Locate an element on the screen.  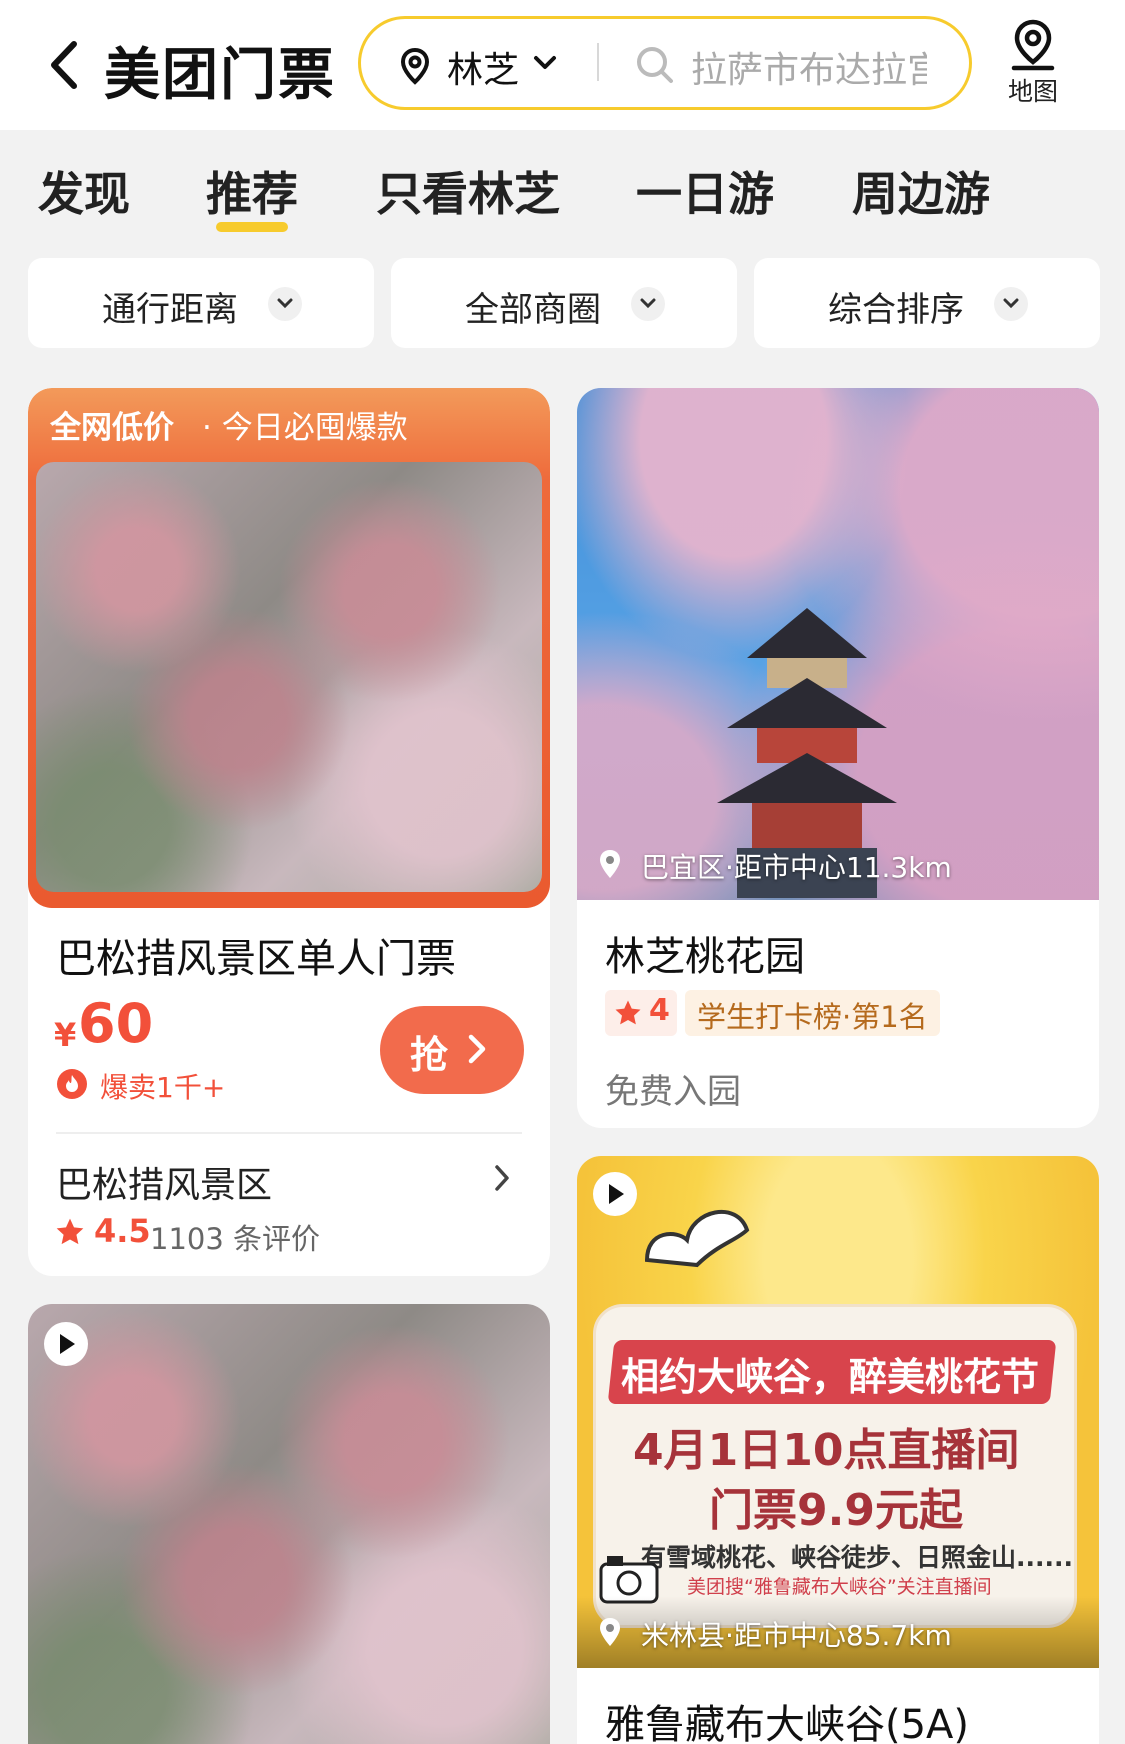
grab-button: 抢 is located at coordinates (452, 1050).